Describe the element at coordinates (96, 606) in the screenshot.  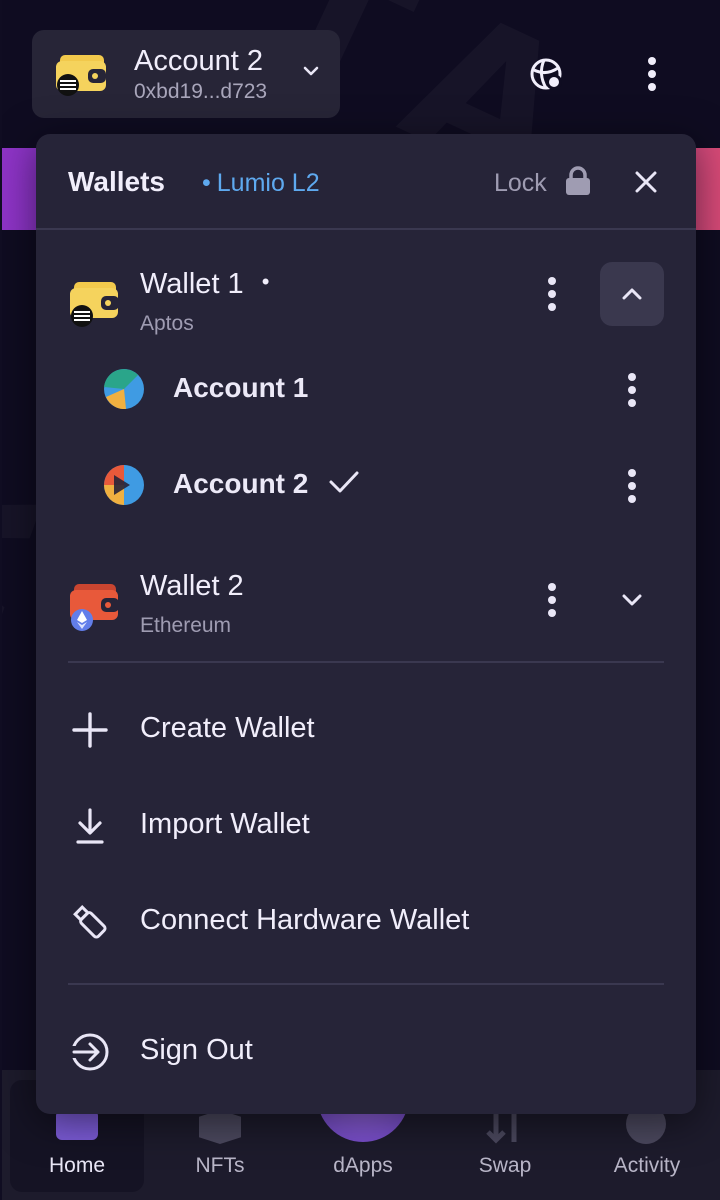
I see `ethereum-wallet-icon` at that location.